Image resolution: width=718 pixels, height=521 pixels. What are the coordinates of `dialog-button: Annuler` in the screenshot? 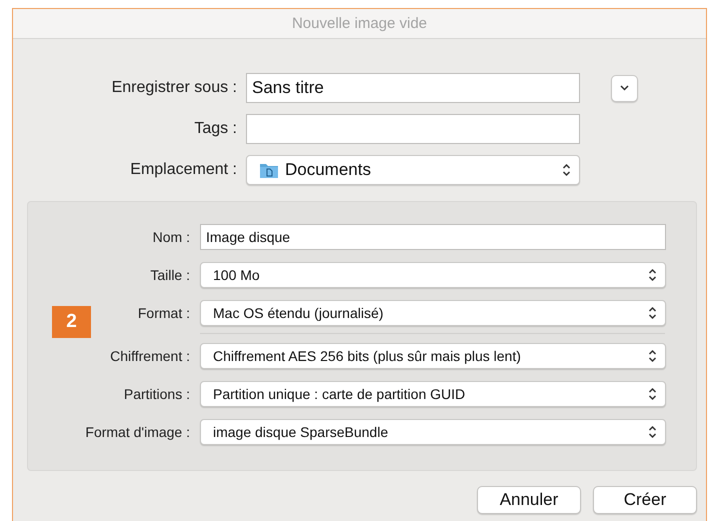 It's located at (529, 500).